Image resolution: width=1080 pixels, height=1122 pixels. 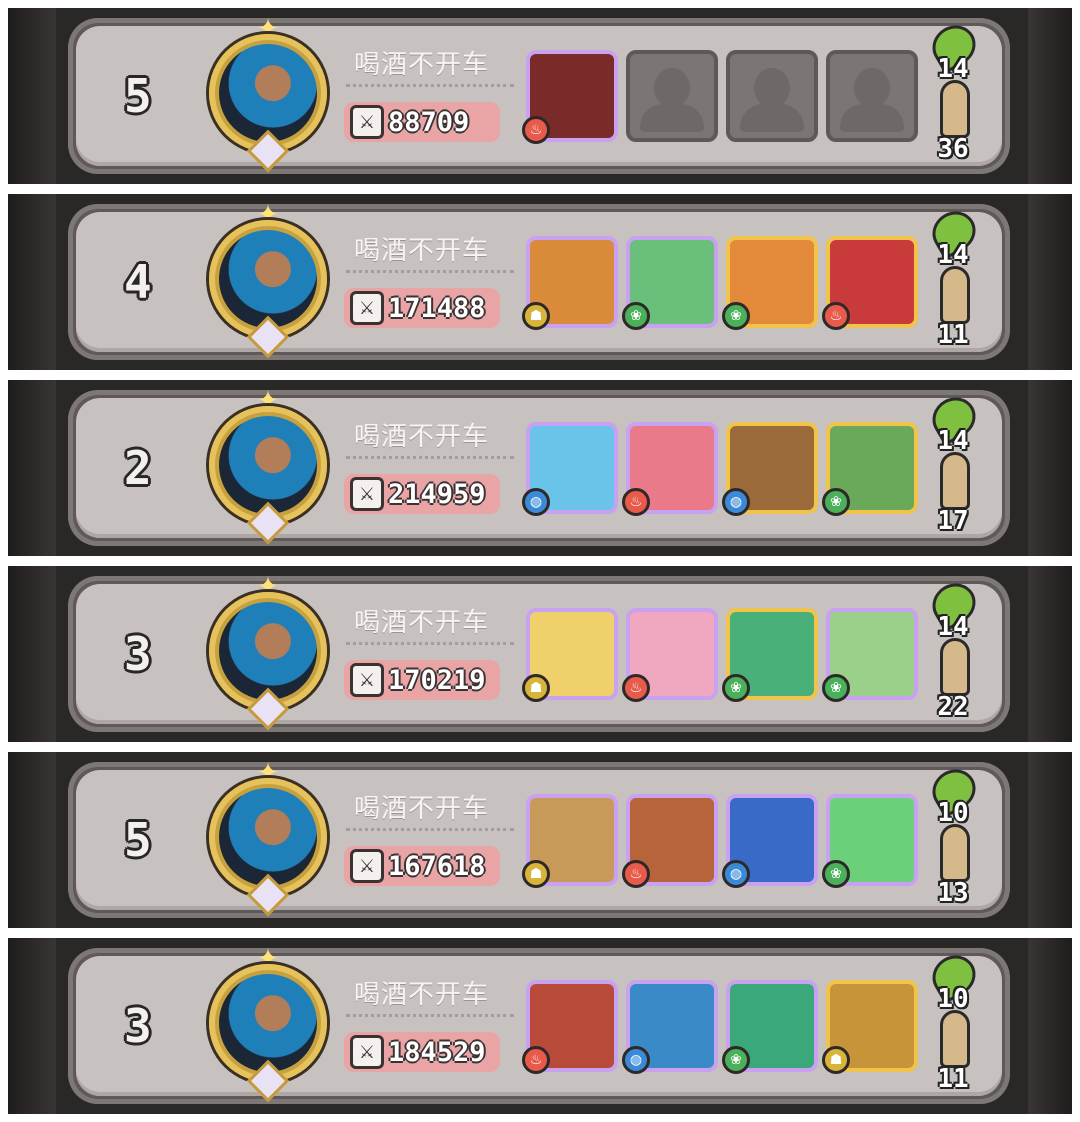 I want to click on old-sage-hero: ❀, so click(x=870, y=655).